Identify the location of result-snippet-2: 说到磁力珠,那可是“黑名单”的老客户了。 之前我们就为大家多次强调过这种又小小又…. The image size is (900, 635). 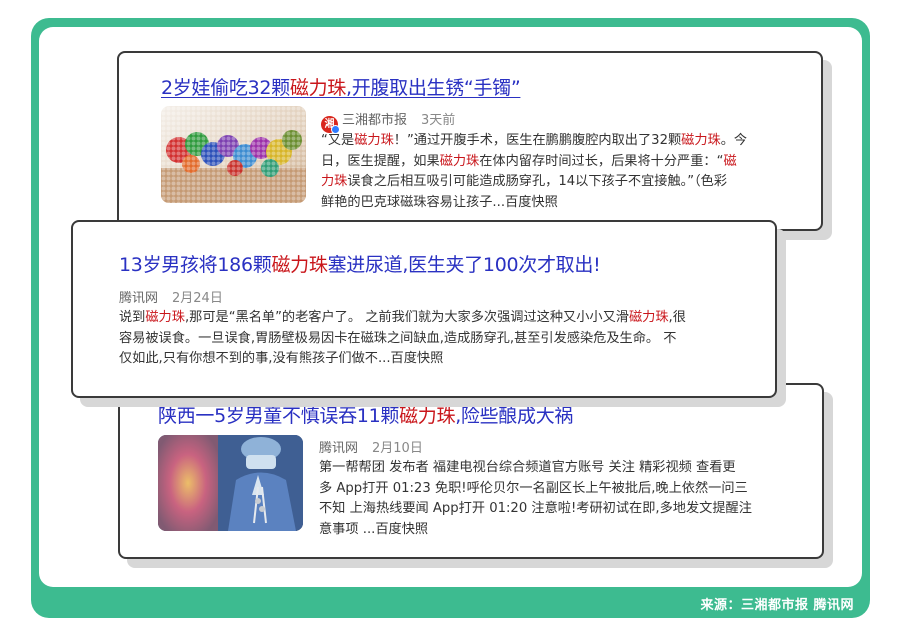
(429, 339).